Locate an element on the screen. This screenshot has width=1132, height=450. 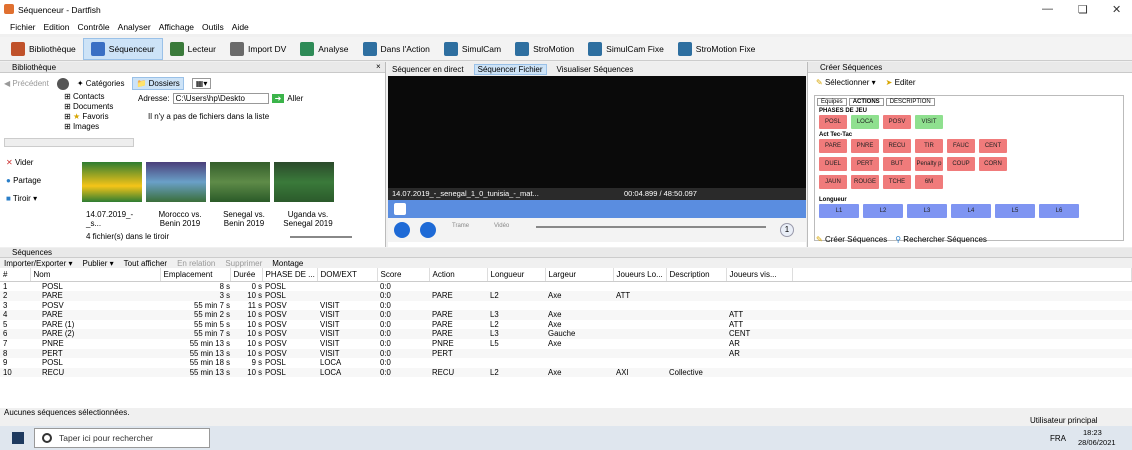
tab-live: Séquencer en direct is located at coordinates (428, 69).